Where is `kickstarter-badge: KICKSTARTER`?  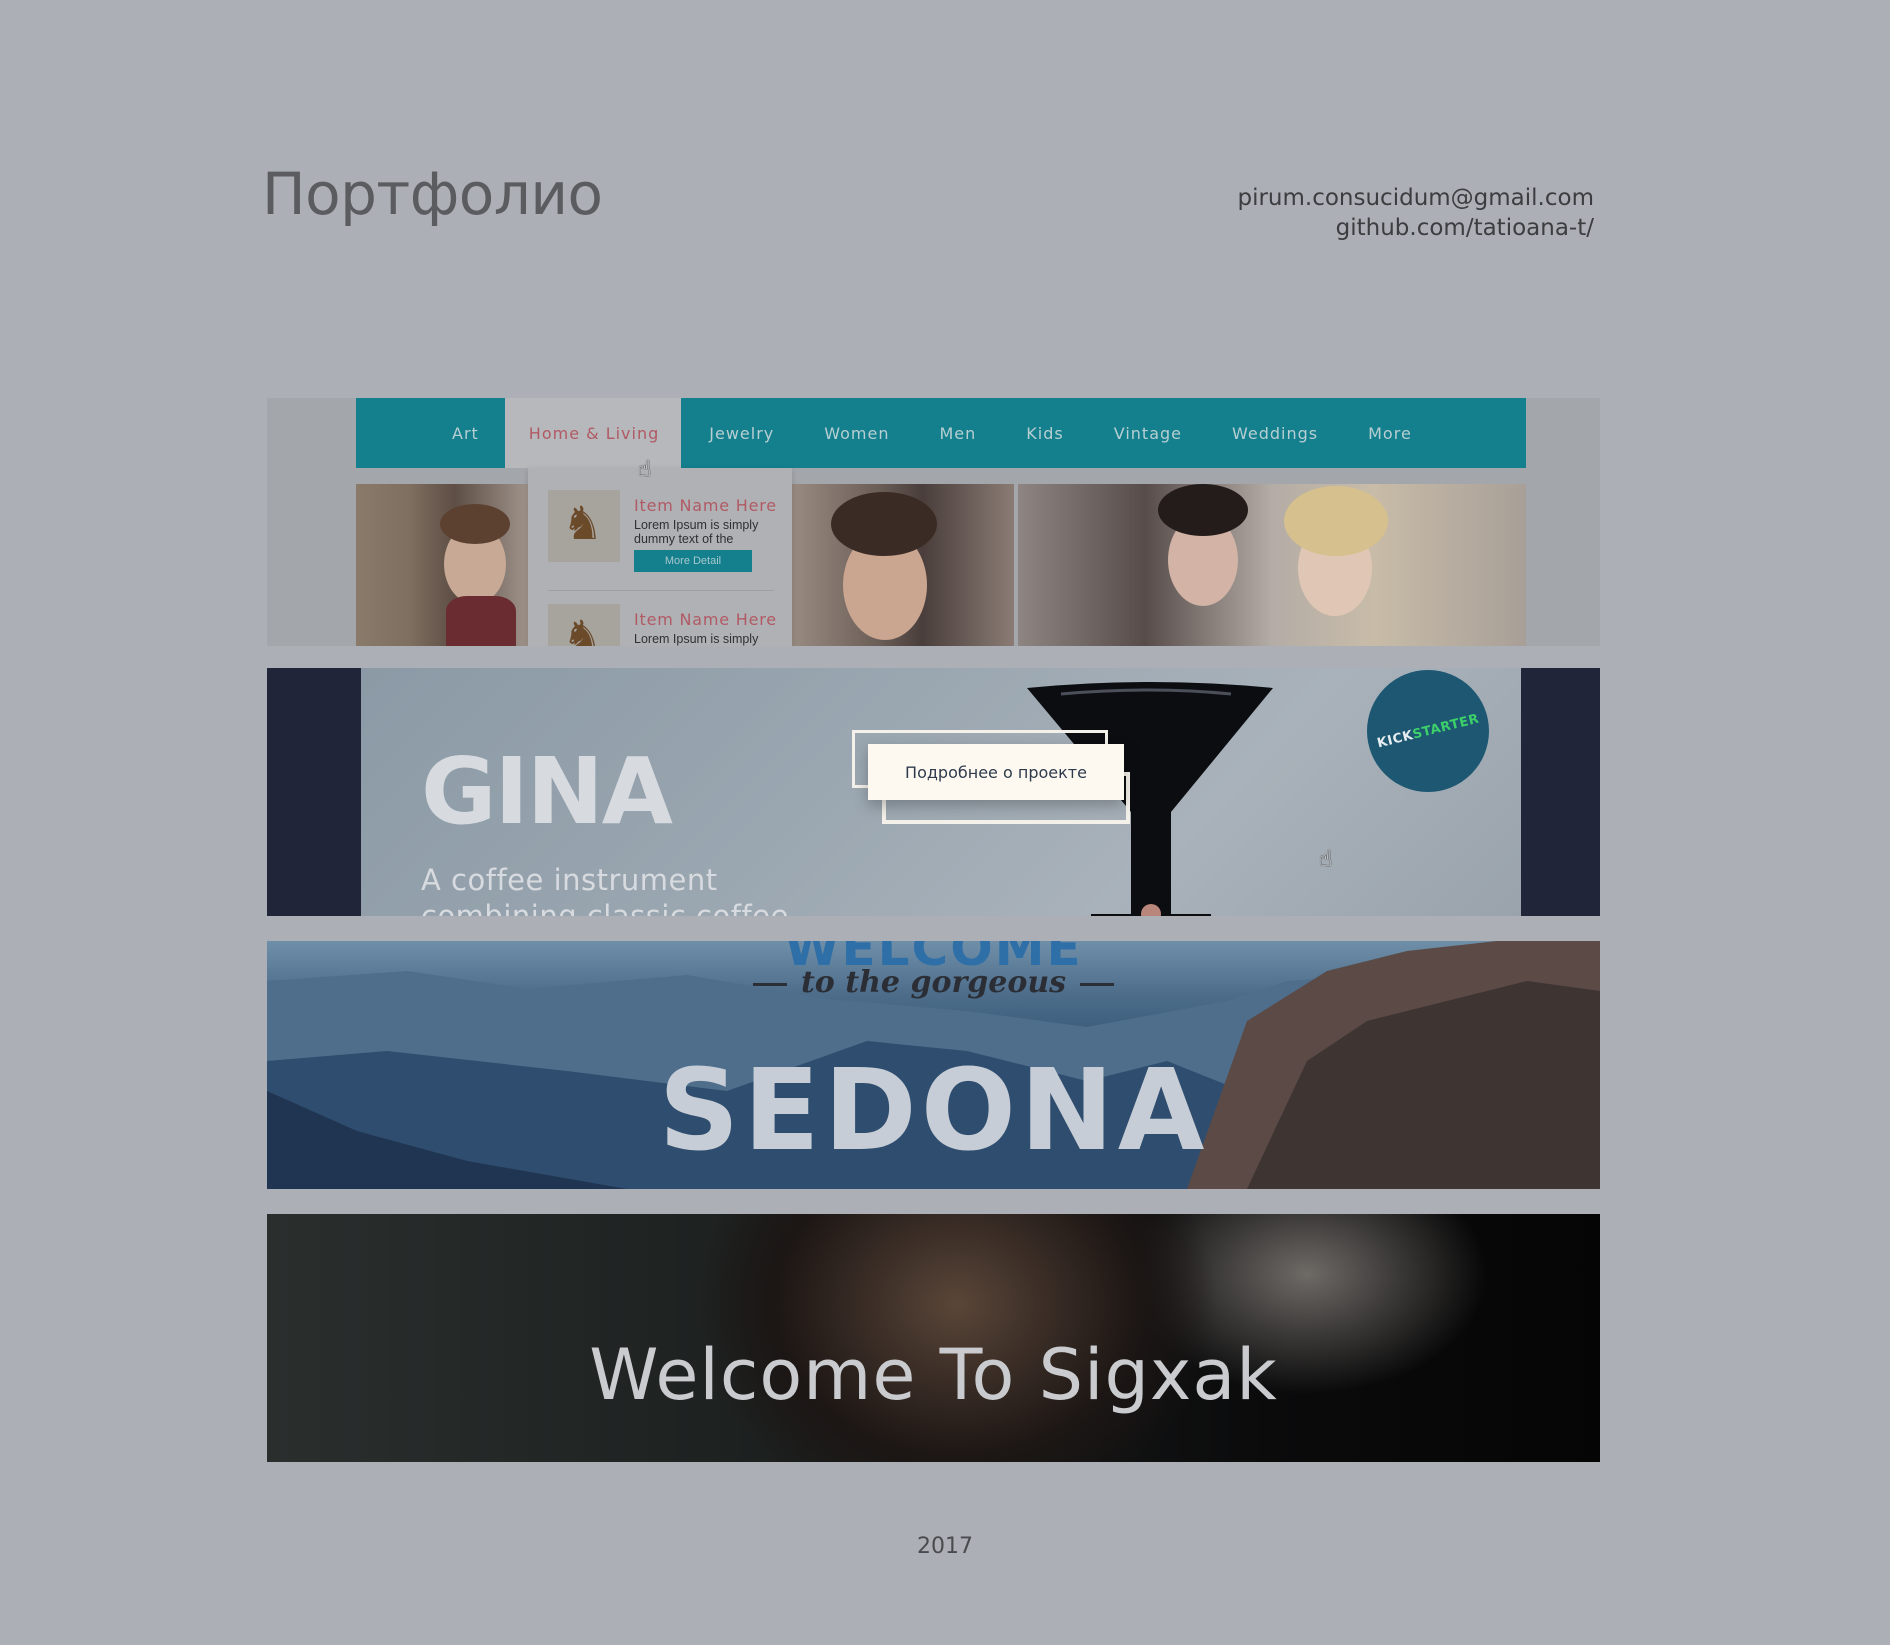 kickstarter-badge: KICKSTARTER is located at coordinates (1428, 731).